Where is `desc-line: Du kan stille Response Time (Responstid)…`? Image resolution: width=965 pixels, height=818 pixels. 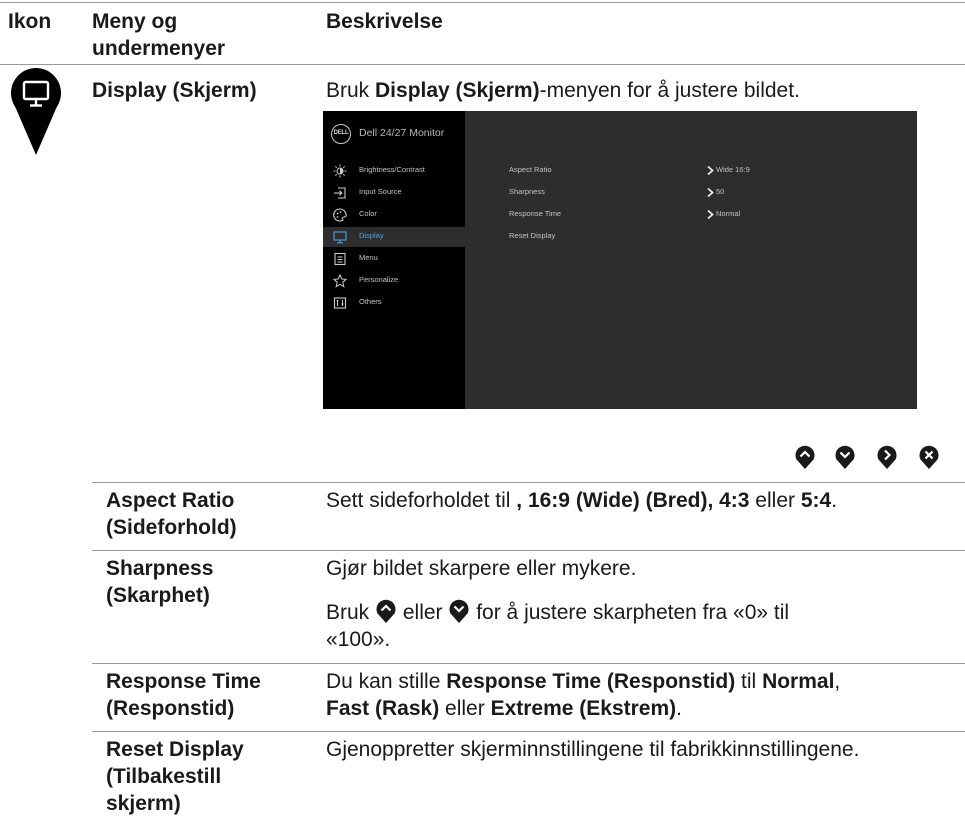 desc-line: Du kan stille Response Time (Responstid)… is located at coordinates (583, 681).